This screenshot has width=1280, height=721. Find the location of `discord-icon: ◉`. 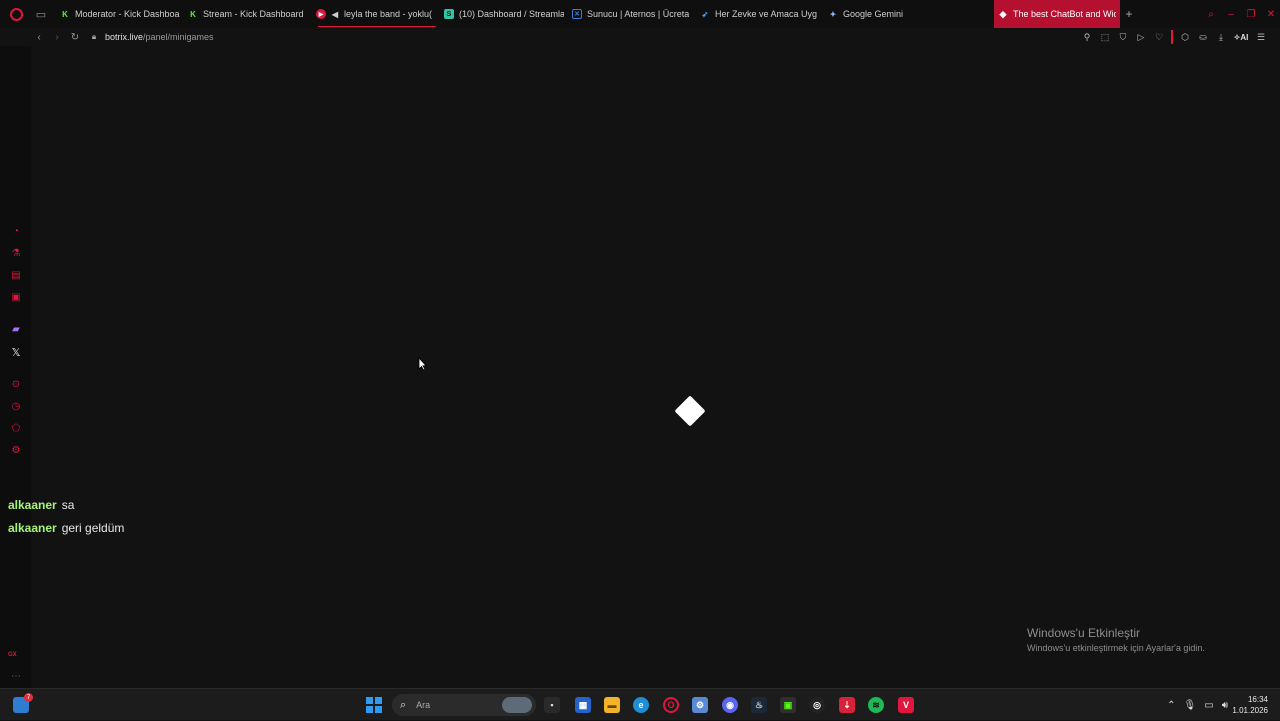

discord-icon: ◉ is located at coordinates (730, 705).